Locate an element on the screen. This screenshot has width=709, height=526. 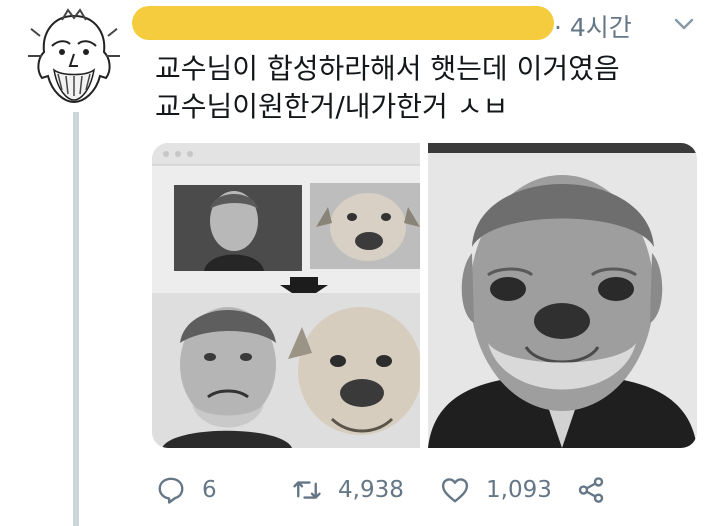
avatar is located at coordinates (74, 58).